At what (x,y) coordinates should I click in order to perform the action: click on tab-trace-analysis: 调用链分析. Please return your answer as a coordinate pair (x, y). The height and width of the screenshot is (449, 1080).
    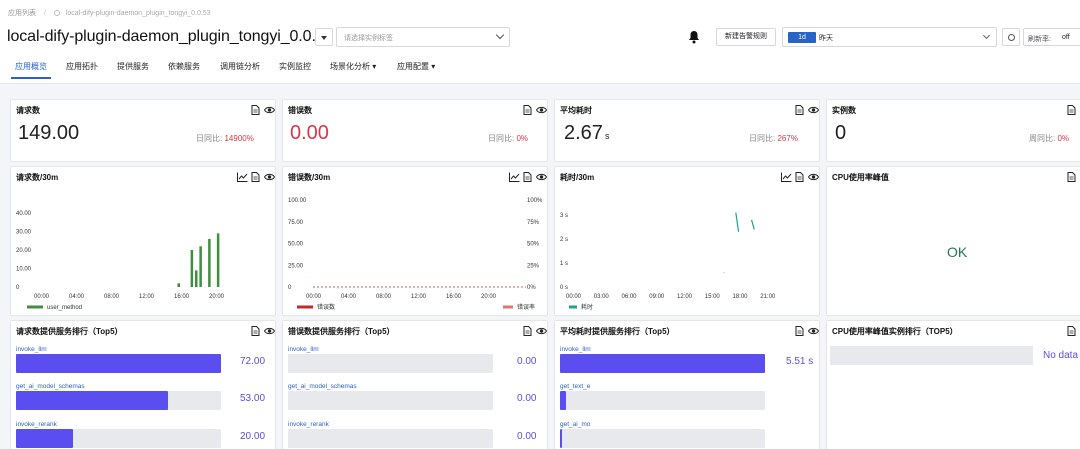
    Looking at the image, I should click on (240, 69).